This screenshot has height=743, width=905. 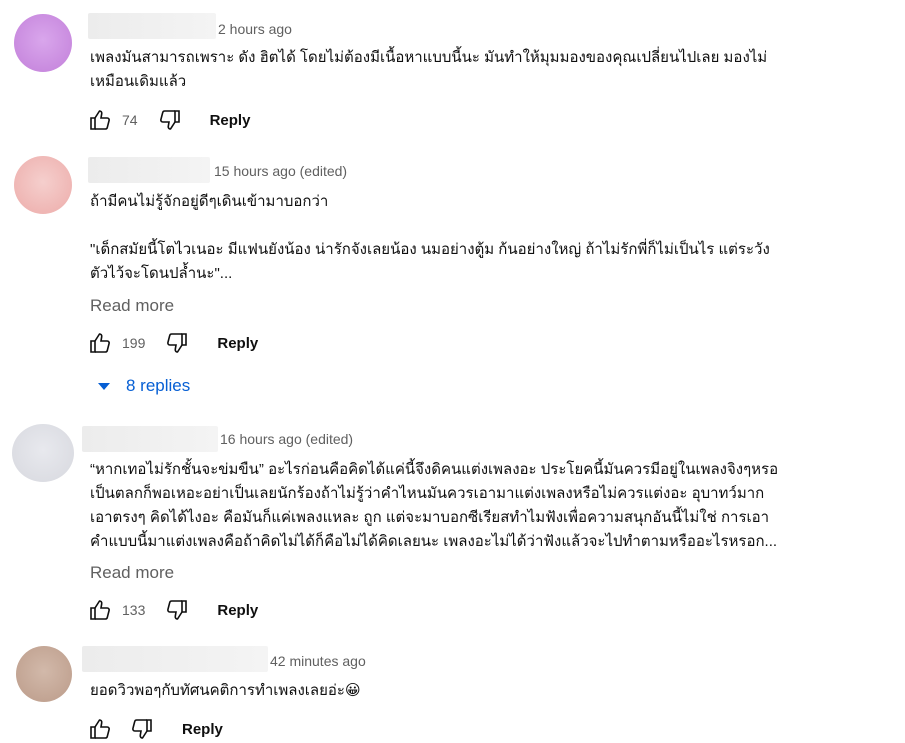 I want to click on comment-actions: 133 Reply, so click(x=172, y=610).